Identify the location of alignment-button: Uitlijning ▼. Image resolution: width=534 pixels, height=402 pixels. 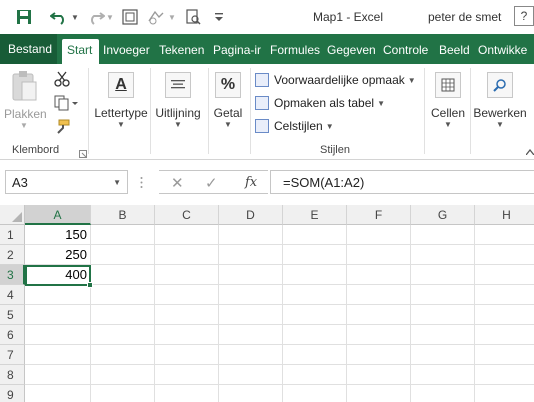
(178, 100).